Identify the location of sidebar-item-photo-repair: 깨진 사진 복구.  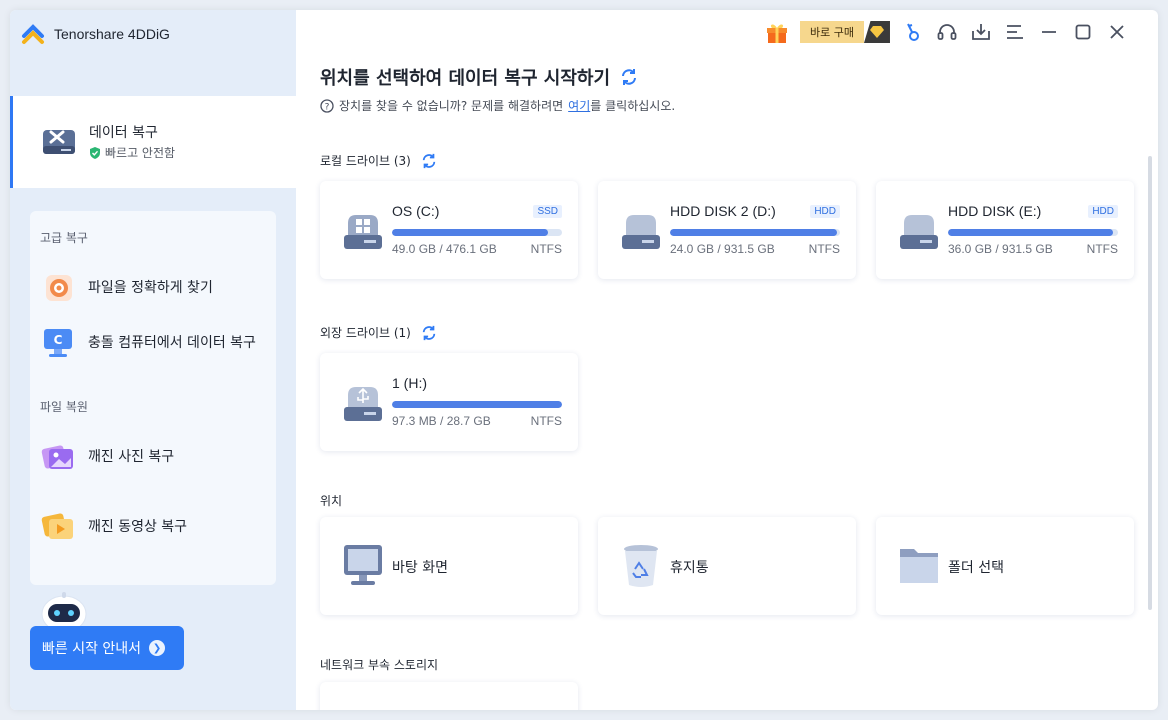
(155, 457).